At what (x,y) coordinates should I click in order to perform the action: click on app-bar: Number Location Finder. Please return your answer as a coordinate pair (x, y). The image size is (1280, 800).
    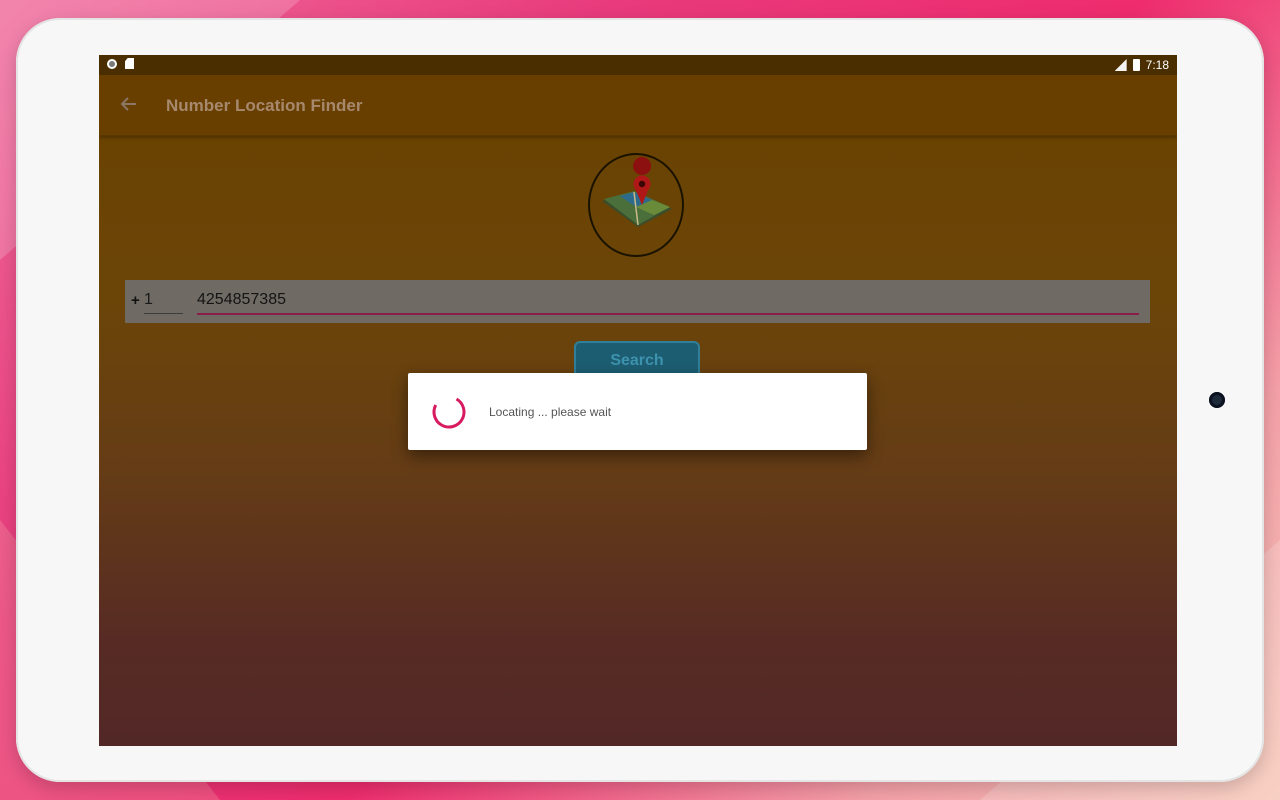
    Looking at the image, I should click on (638, 105).